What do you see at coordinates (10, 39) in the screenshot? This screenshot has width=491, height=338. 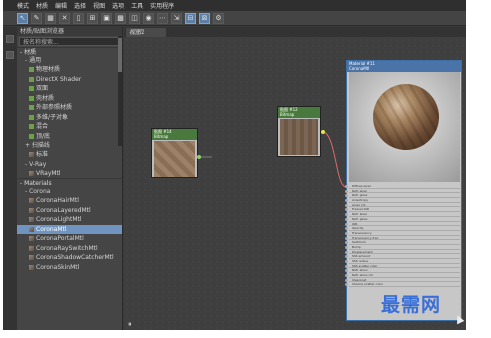 I see `dock-icon` at bounding box center [10, 39].